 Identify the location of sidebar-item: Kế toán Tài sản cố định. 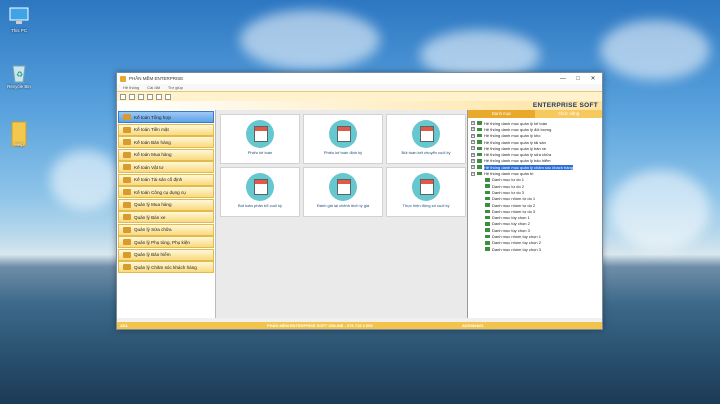
(166, 179).